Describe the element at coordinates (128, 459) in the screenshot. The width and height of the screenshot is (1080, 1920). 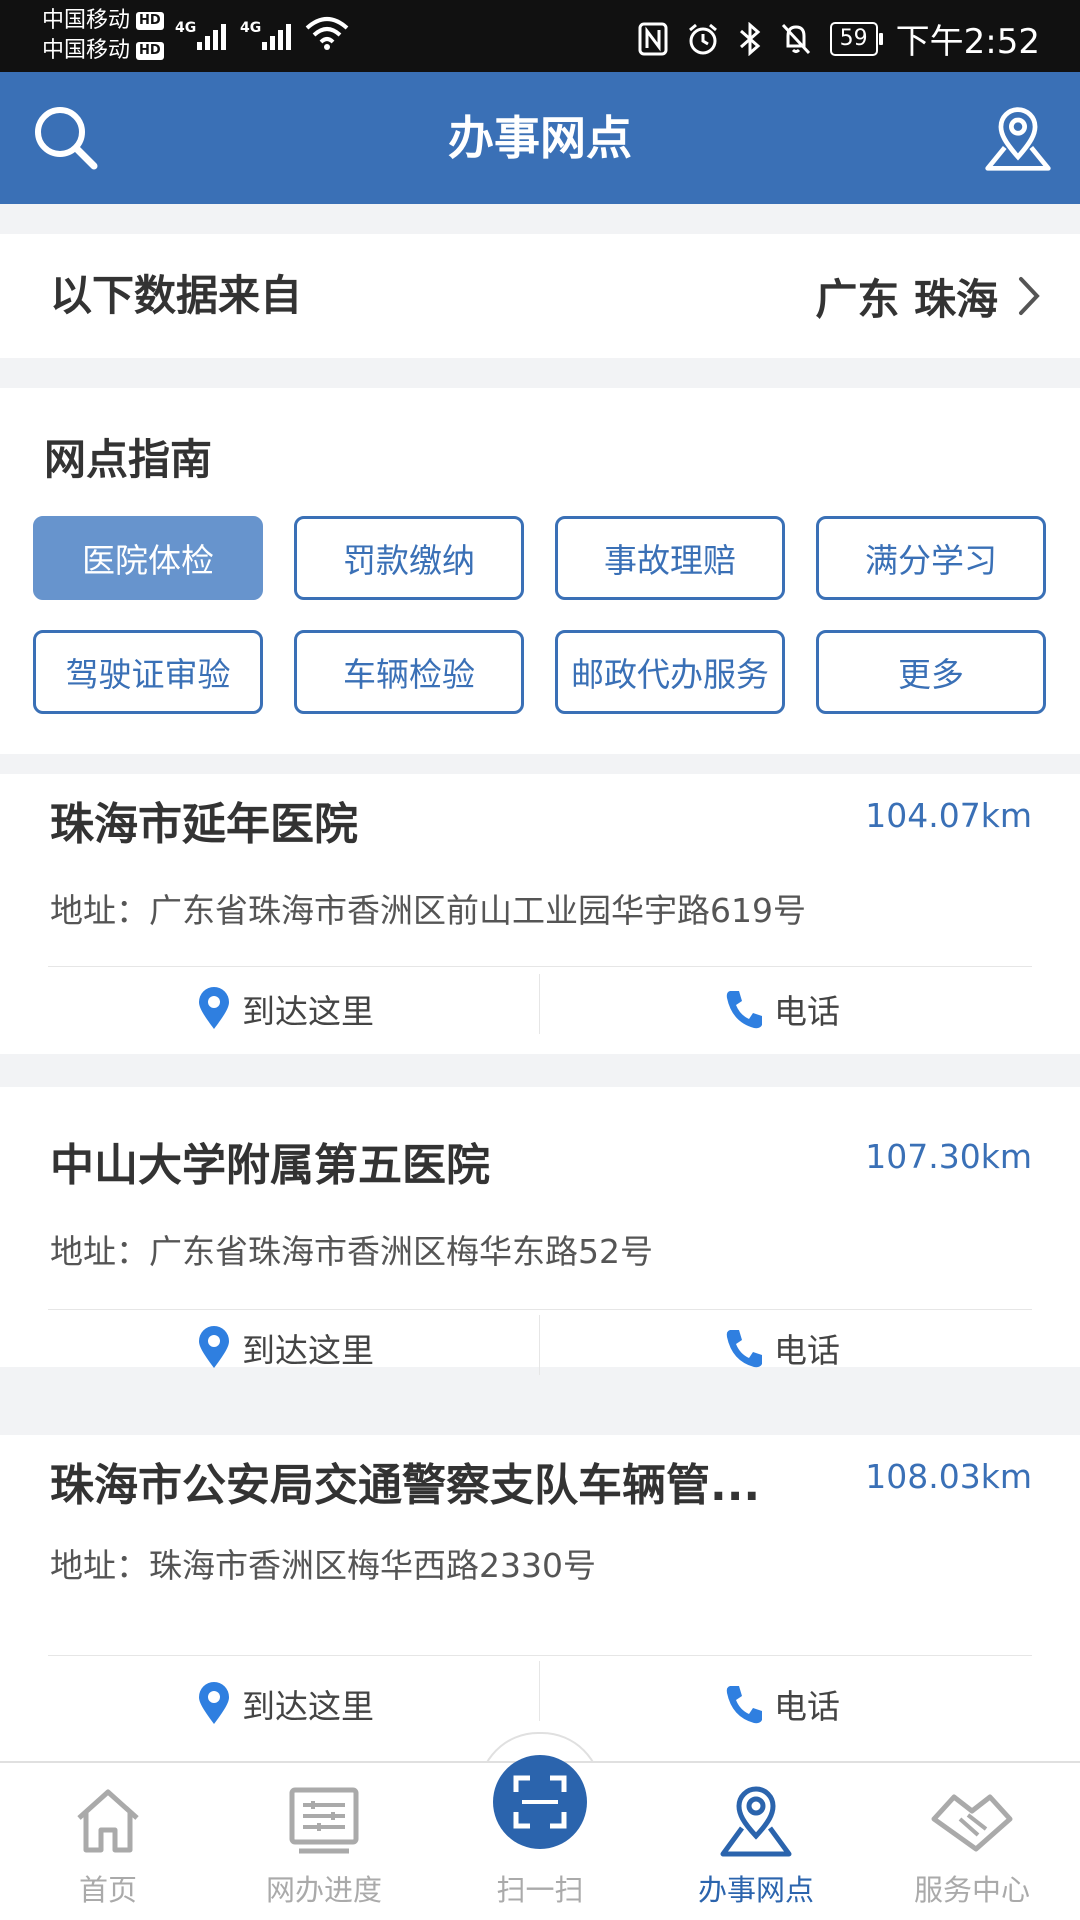
I see `section-title: 网点指南` at that location.